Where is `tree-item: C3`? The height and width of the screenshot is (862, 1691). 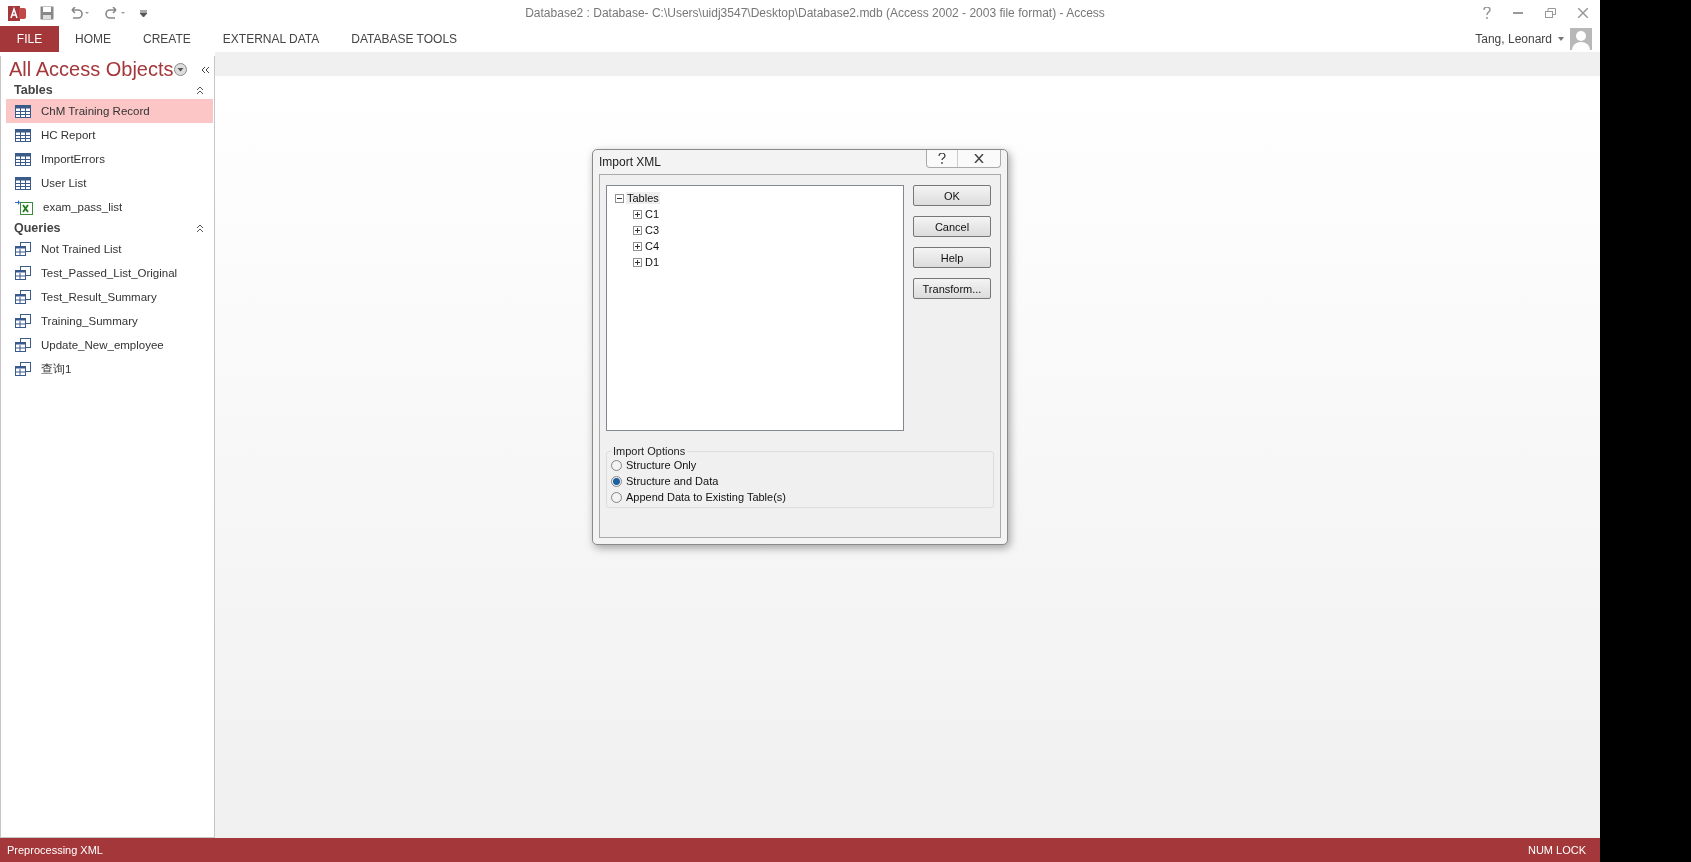 tree-item: C3 is located at coordinates (652, 230).